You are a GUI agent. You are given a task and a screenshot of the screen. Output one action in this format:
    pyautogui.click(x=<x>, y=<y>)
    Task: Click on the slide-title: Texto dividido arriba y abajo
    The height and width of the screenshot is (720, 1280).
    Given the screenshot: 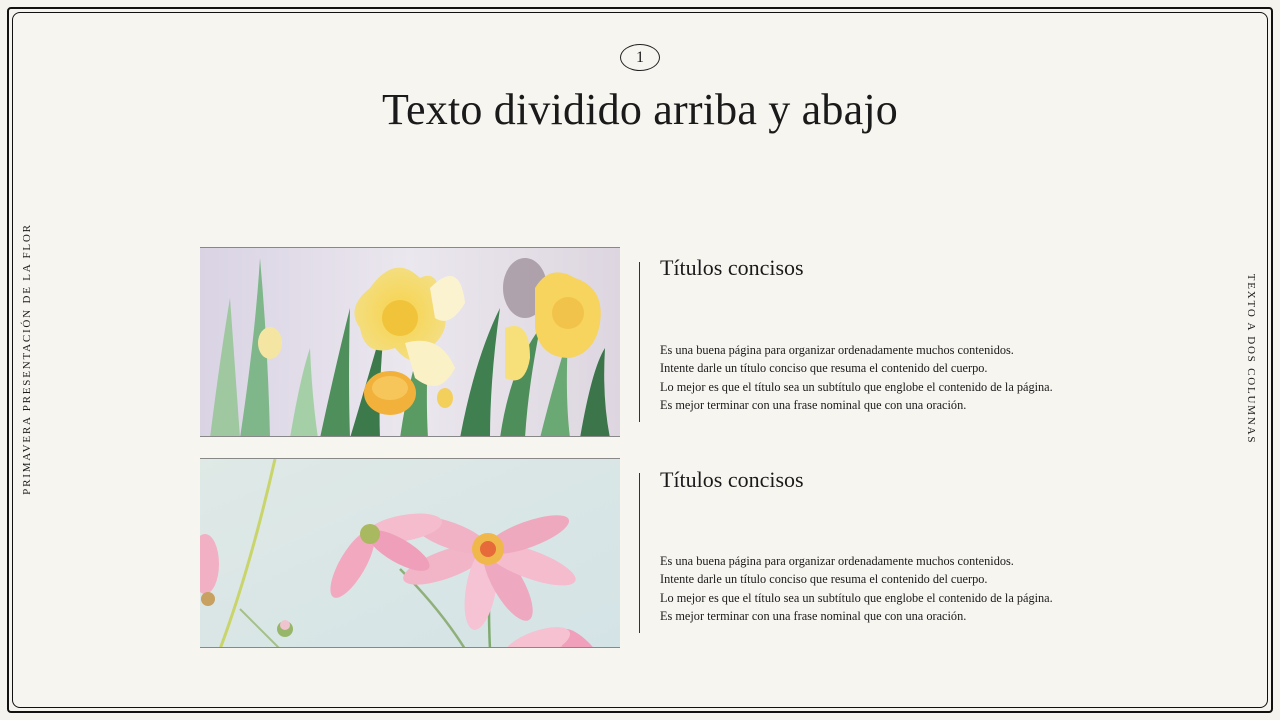 What is the action you would take?
    pyautogui.click(x=640, y=109)
    